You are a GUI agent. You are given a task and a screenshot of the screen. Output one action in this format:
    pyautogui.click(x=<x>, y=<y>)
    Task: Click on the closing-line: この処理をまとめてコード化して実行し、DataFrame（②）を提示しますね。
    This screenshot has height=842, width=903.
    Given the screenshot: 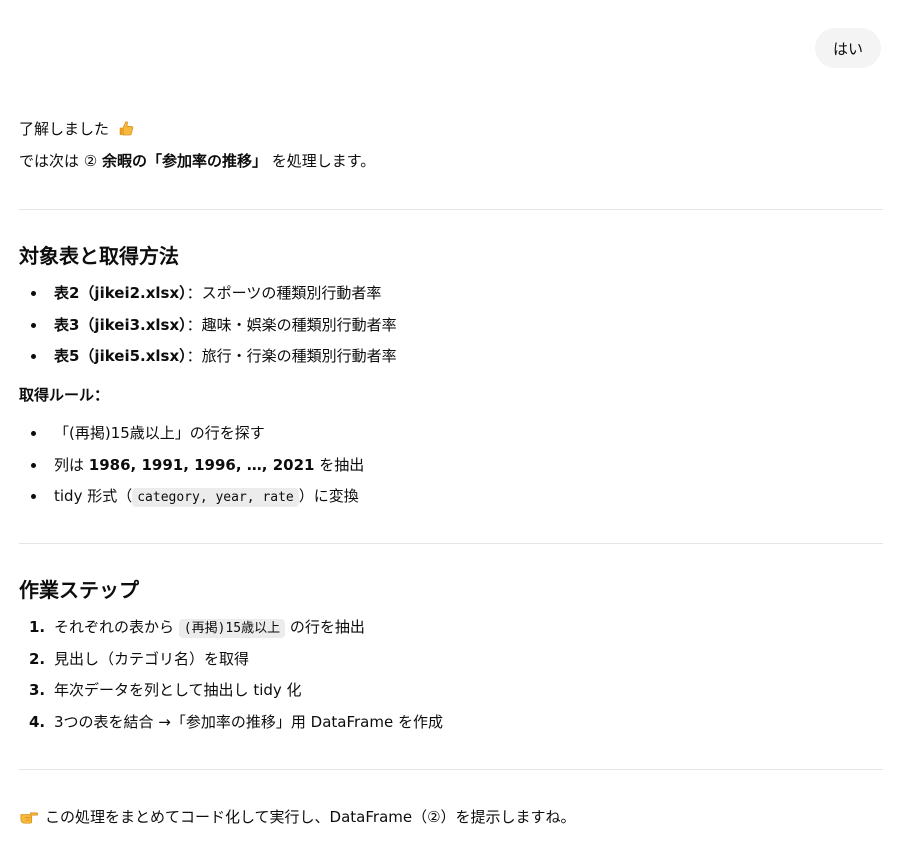 What is the action you would take?
    pyautogui.click(x=297, y=817)
    